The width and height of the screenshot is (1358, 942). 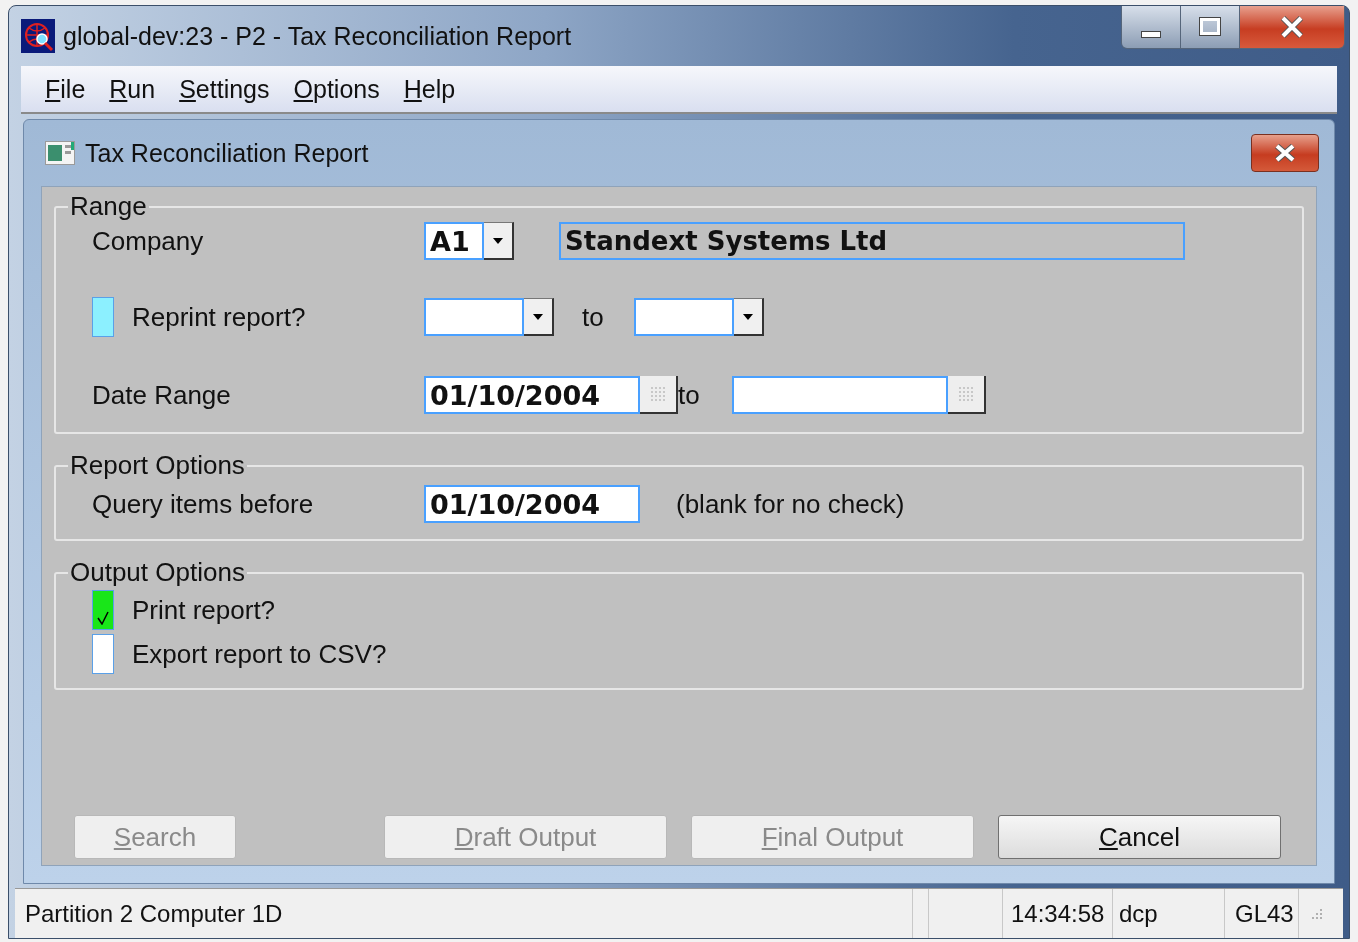 I want to click on checkbox-label: Export report to CSV?, so click(x=259, y=654).